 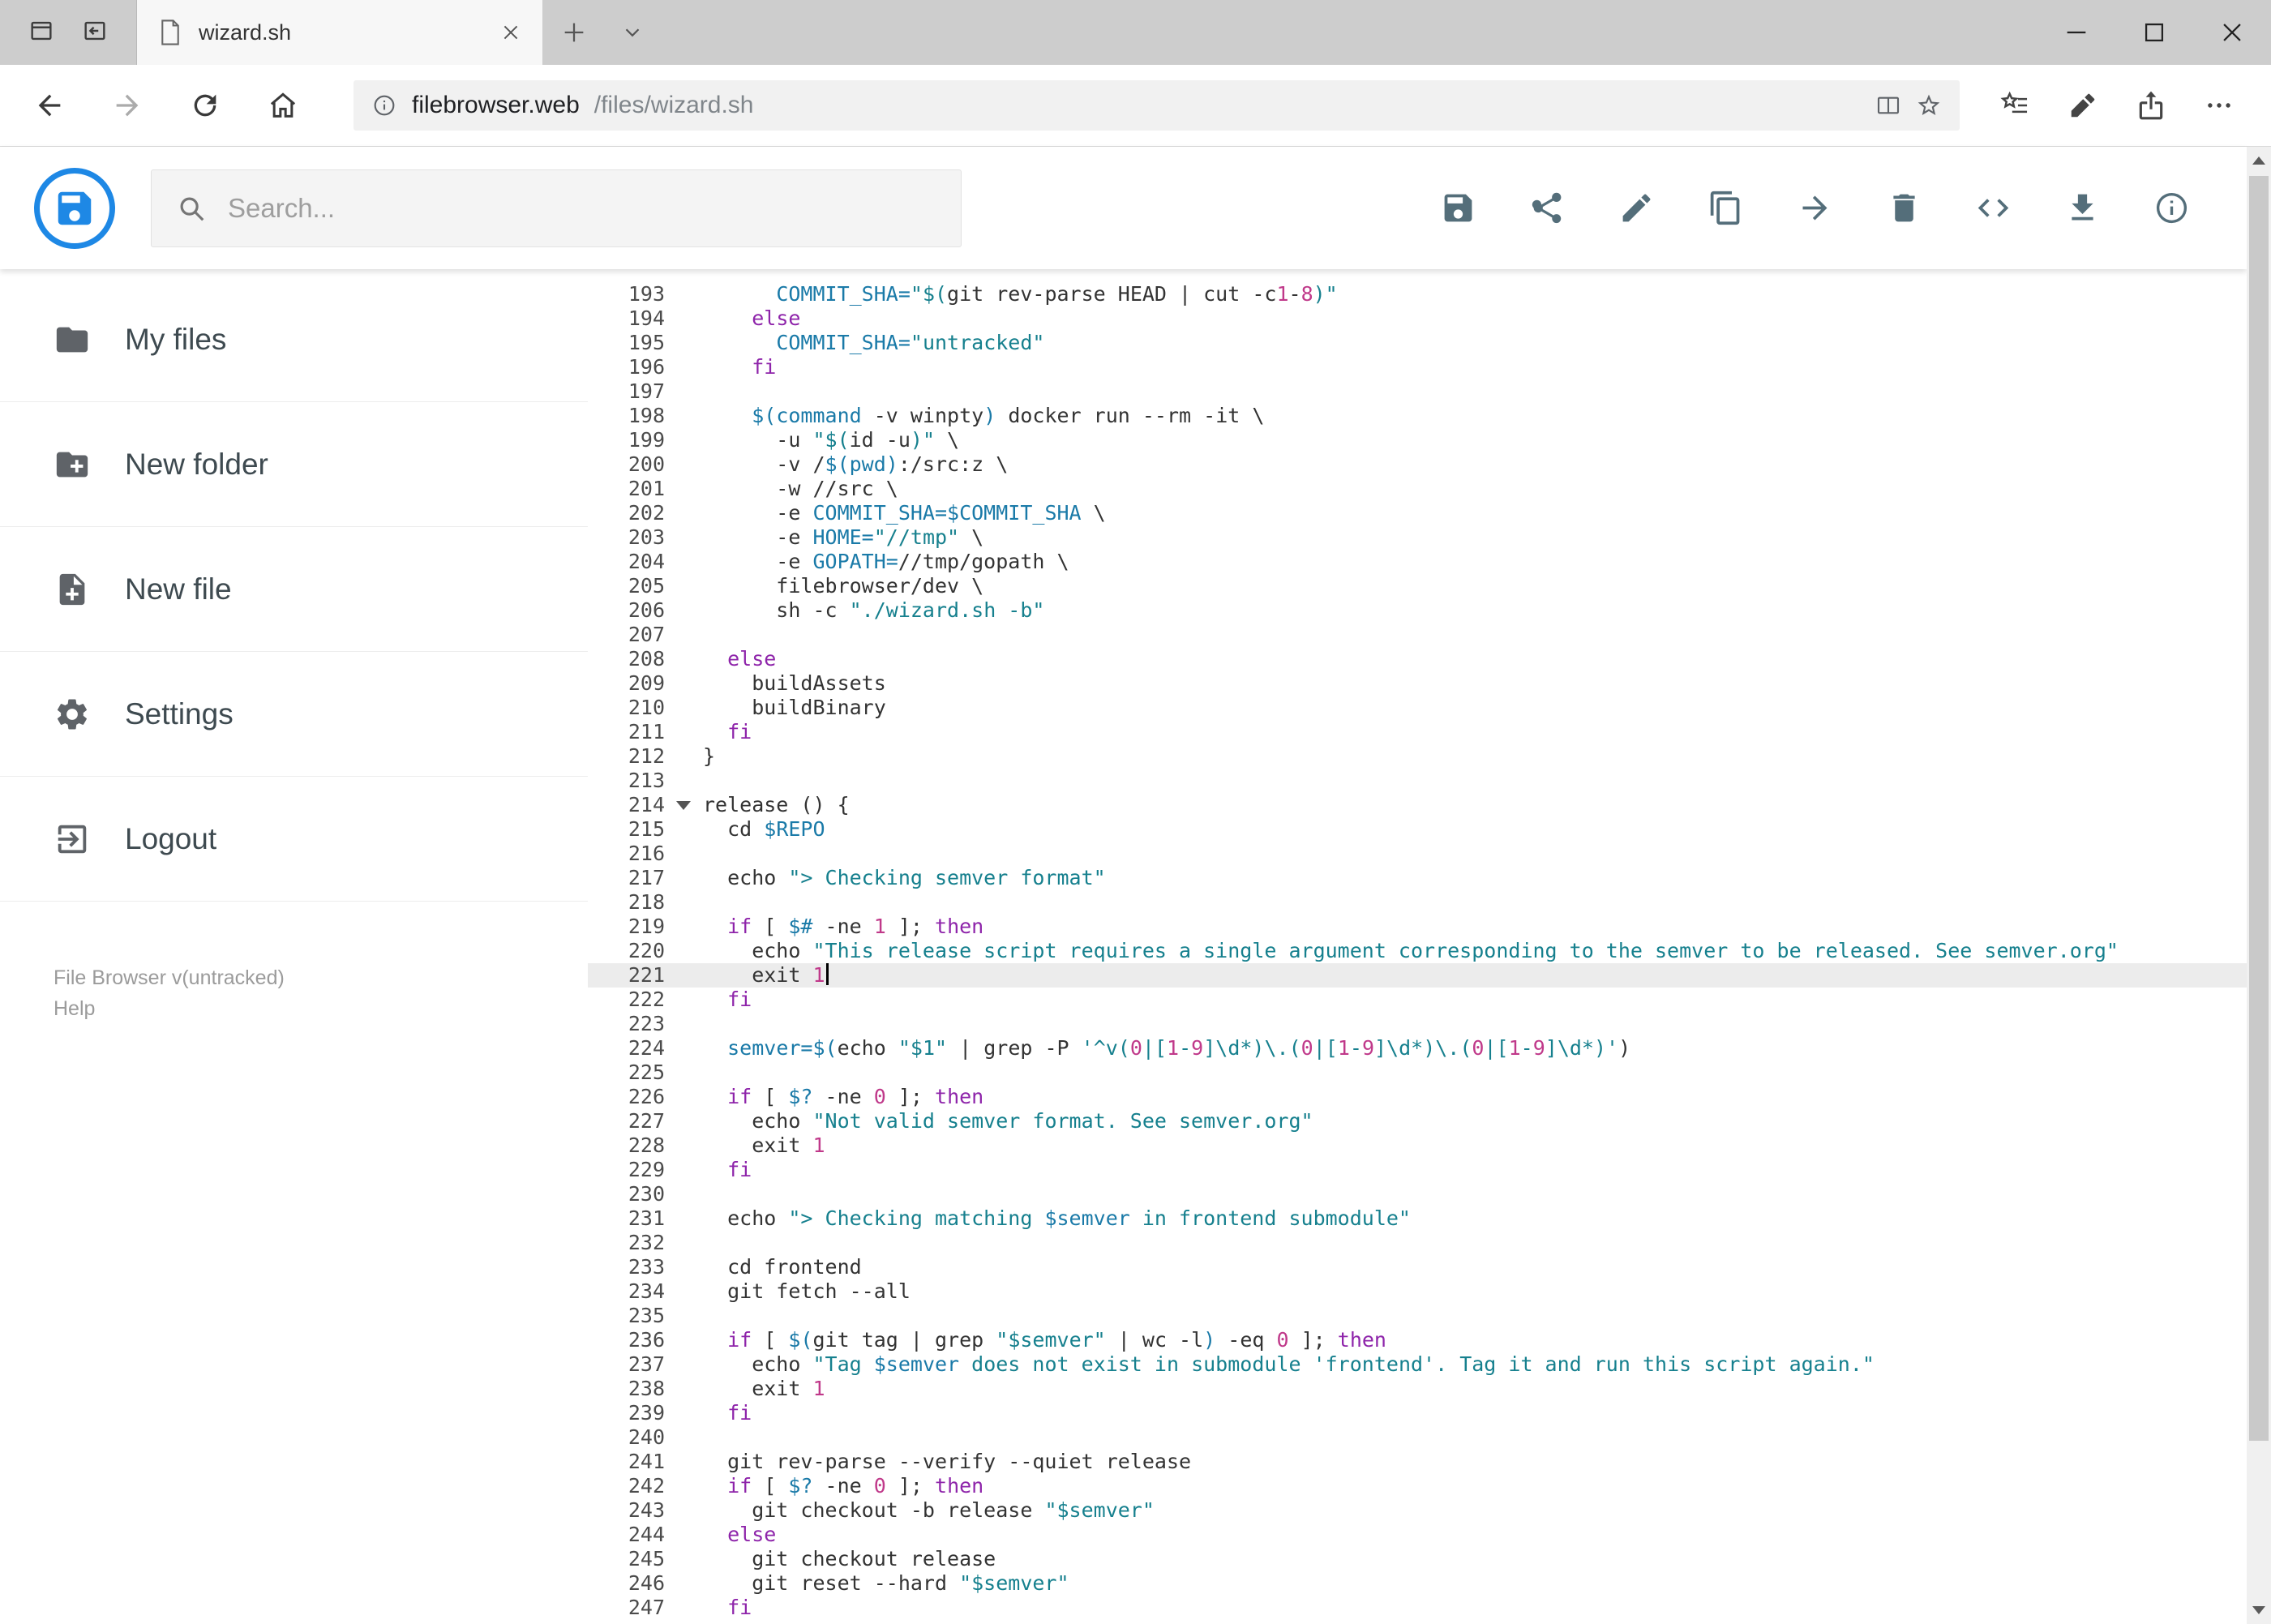 What do you see at coordinates (339, 33) in the screenshot?
I see `browser-tab-active: wizard.sh` at bounding box center [339, 33].